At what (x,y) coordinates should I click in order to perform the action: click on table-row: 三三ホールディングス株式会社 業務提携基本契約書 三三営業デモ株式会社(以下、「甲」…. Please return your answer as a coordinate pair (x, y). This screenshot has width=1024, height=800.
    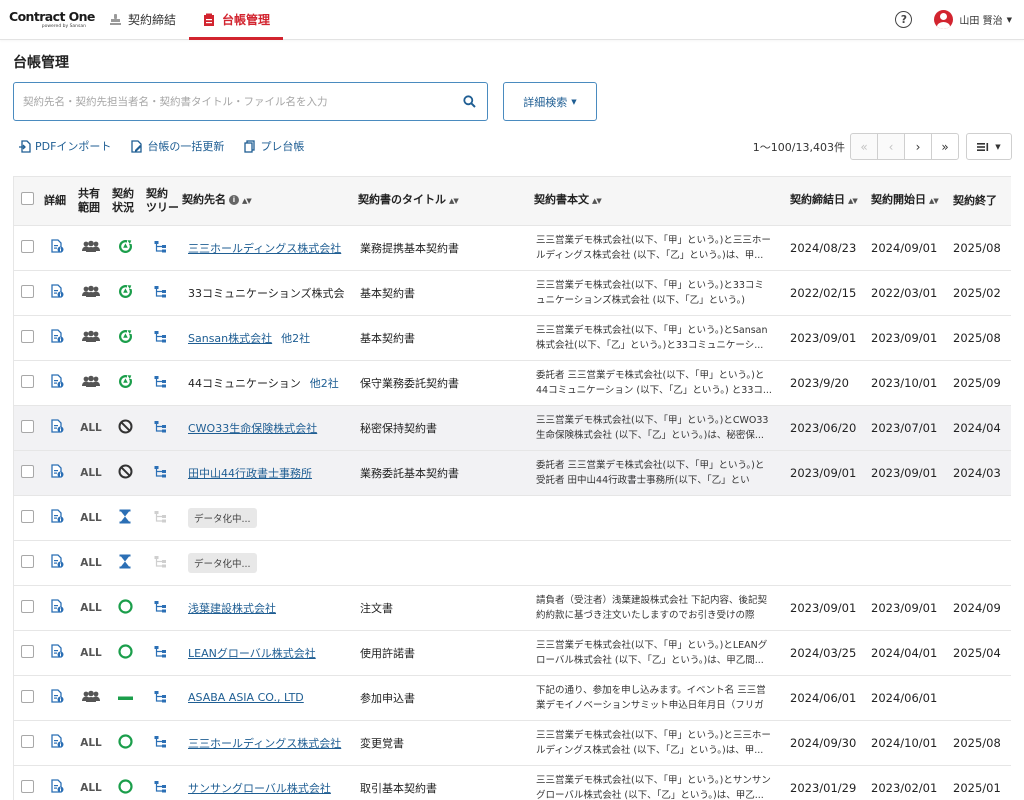
    Looking at the image, I should click on (512, 248).